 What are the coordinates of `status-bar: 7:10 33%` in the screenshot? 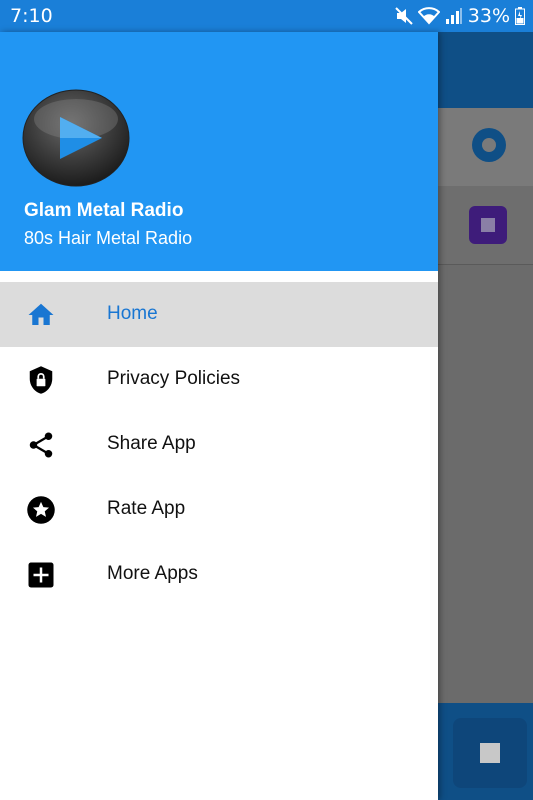 It's located at (266, 16).